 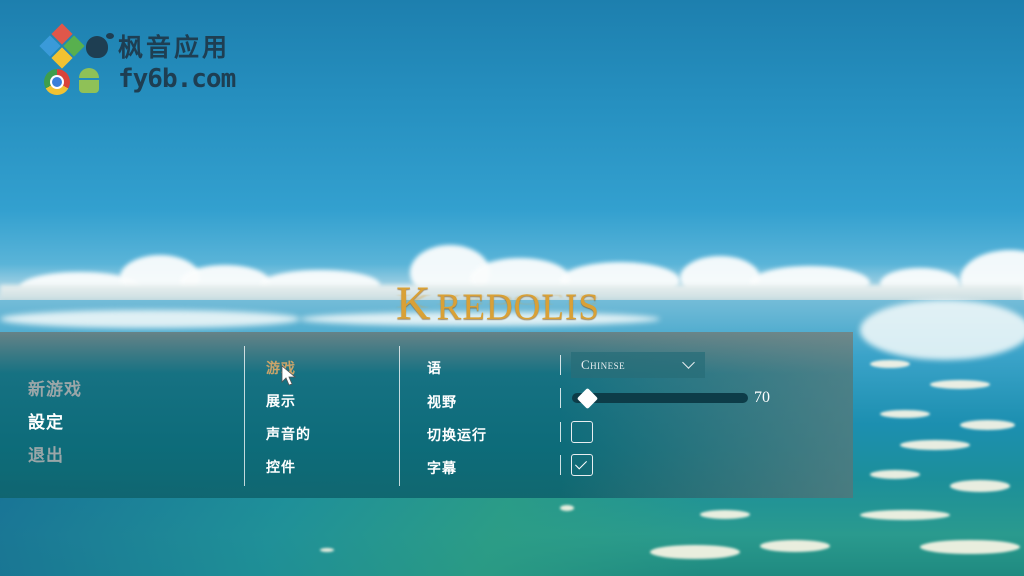 I want to click on subtitles-label: 字幕, so click(x=442, y=469).